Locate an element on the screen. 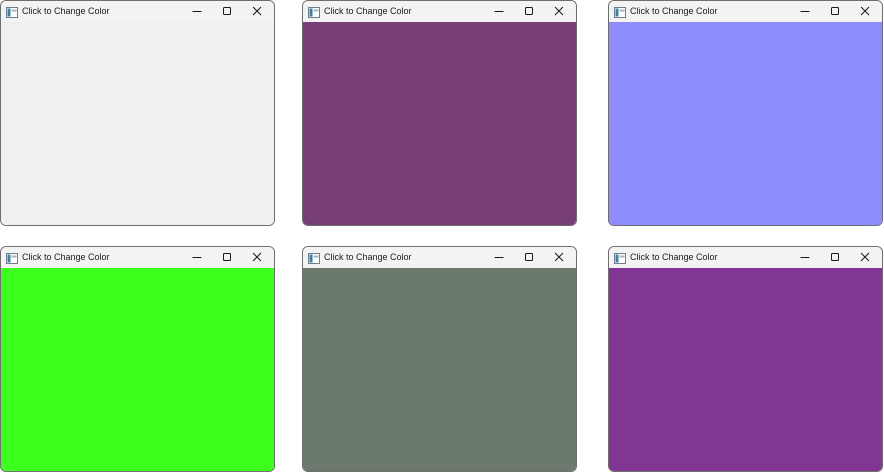 The height and width of the screenshot is (473, 884). window-2: Click to Change Color is located at coordinates (439, 113).